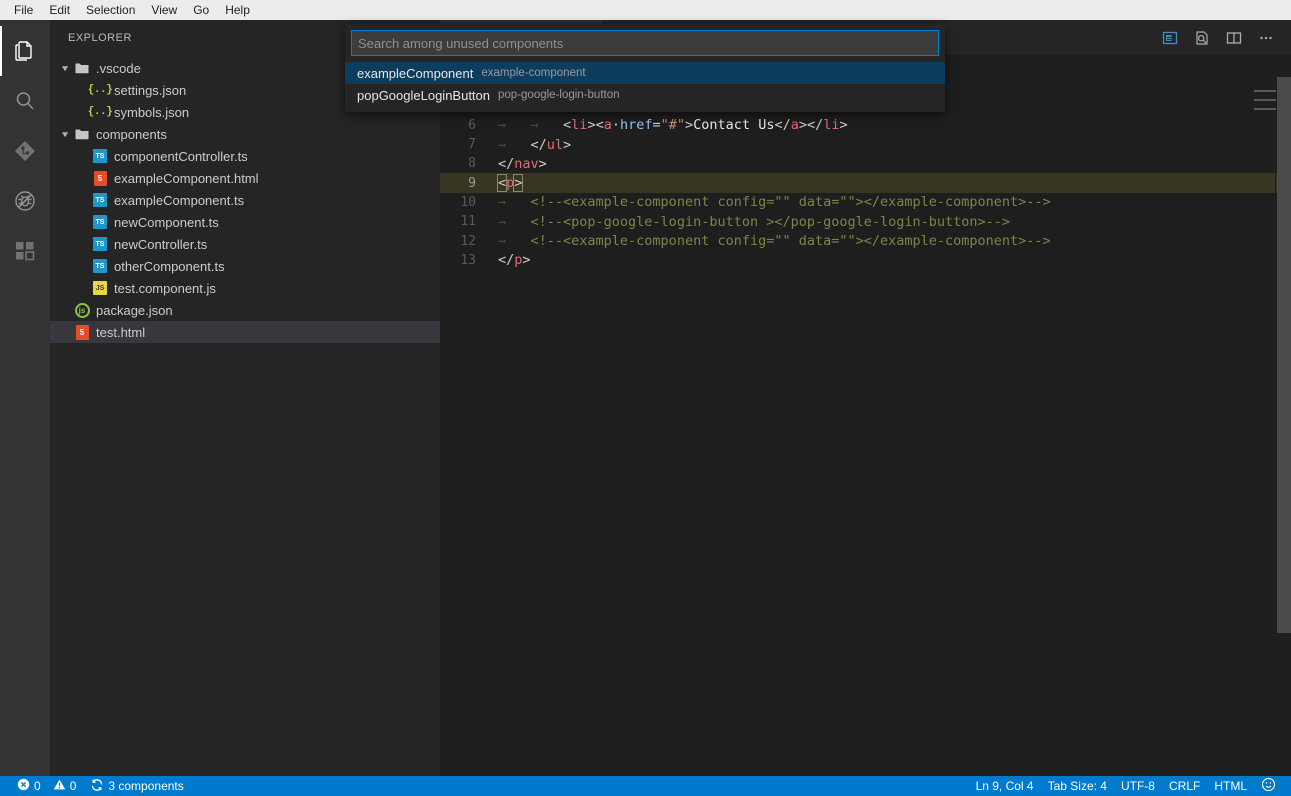  What do you see at coordinates (1234, 37) in the screenshot?
I see `split-editor-icon` at bounding box center [1234, 37].